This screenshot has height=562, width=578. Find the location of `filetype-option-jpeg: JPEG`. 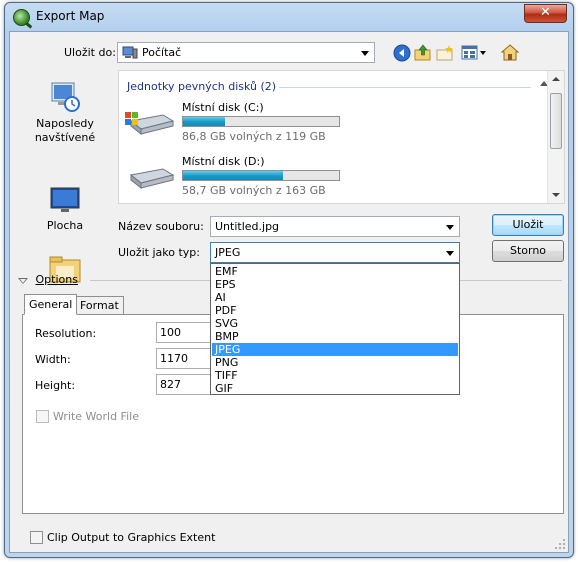

filetype-option-jpeg: JPEG is located at coordinates (335, 349).